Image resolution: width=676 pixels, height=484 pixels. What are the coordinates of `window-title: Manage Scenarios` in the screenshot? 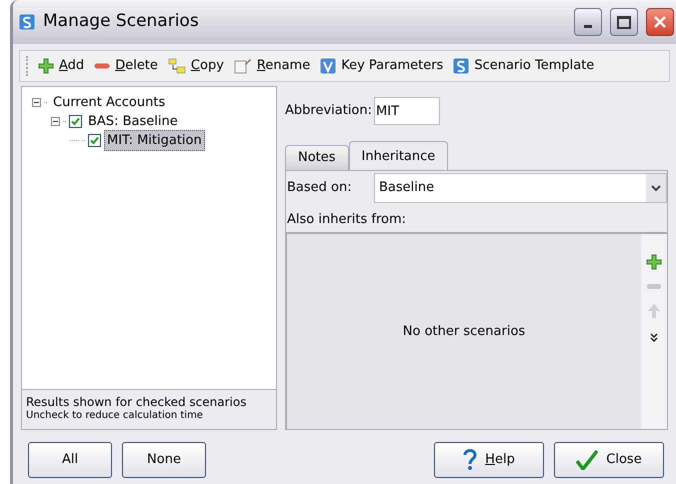 It's located at (121, 22).